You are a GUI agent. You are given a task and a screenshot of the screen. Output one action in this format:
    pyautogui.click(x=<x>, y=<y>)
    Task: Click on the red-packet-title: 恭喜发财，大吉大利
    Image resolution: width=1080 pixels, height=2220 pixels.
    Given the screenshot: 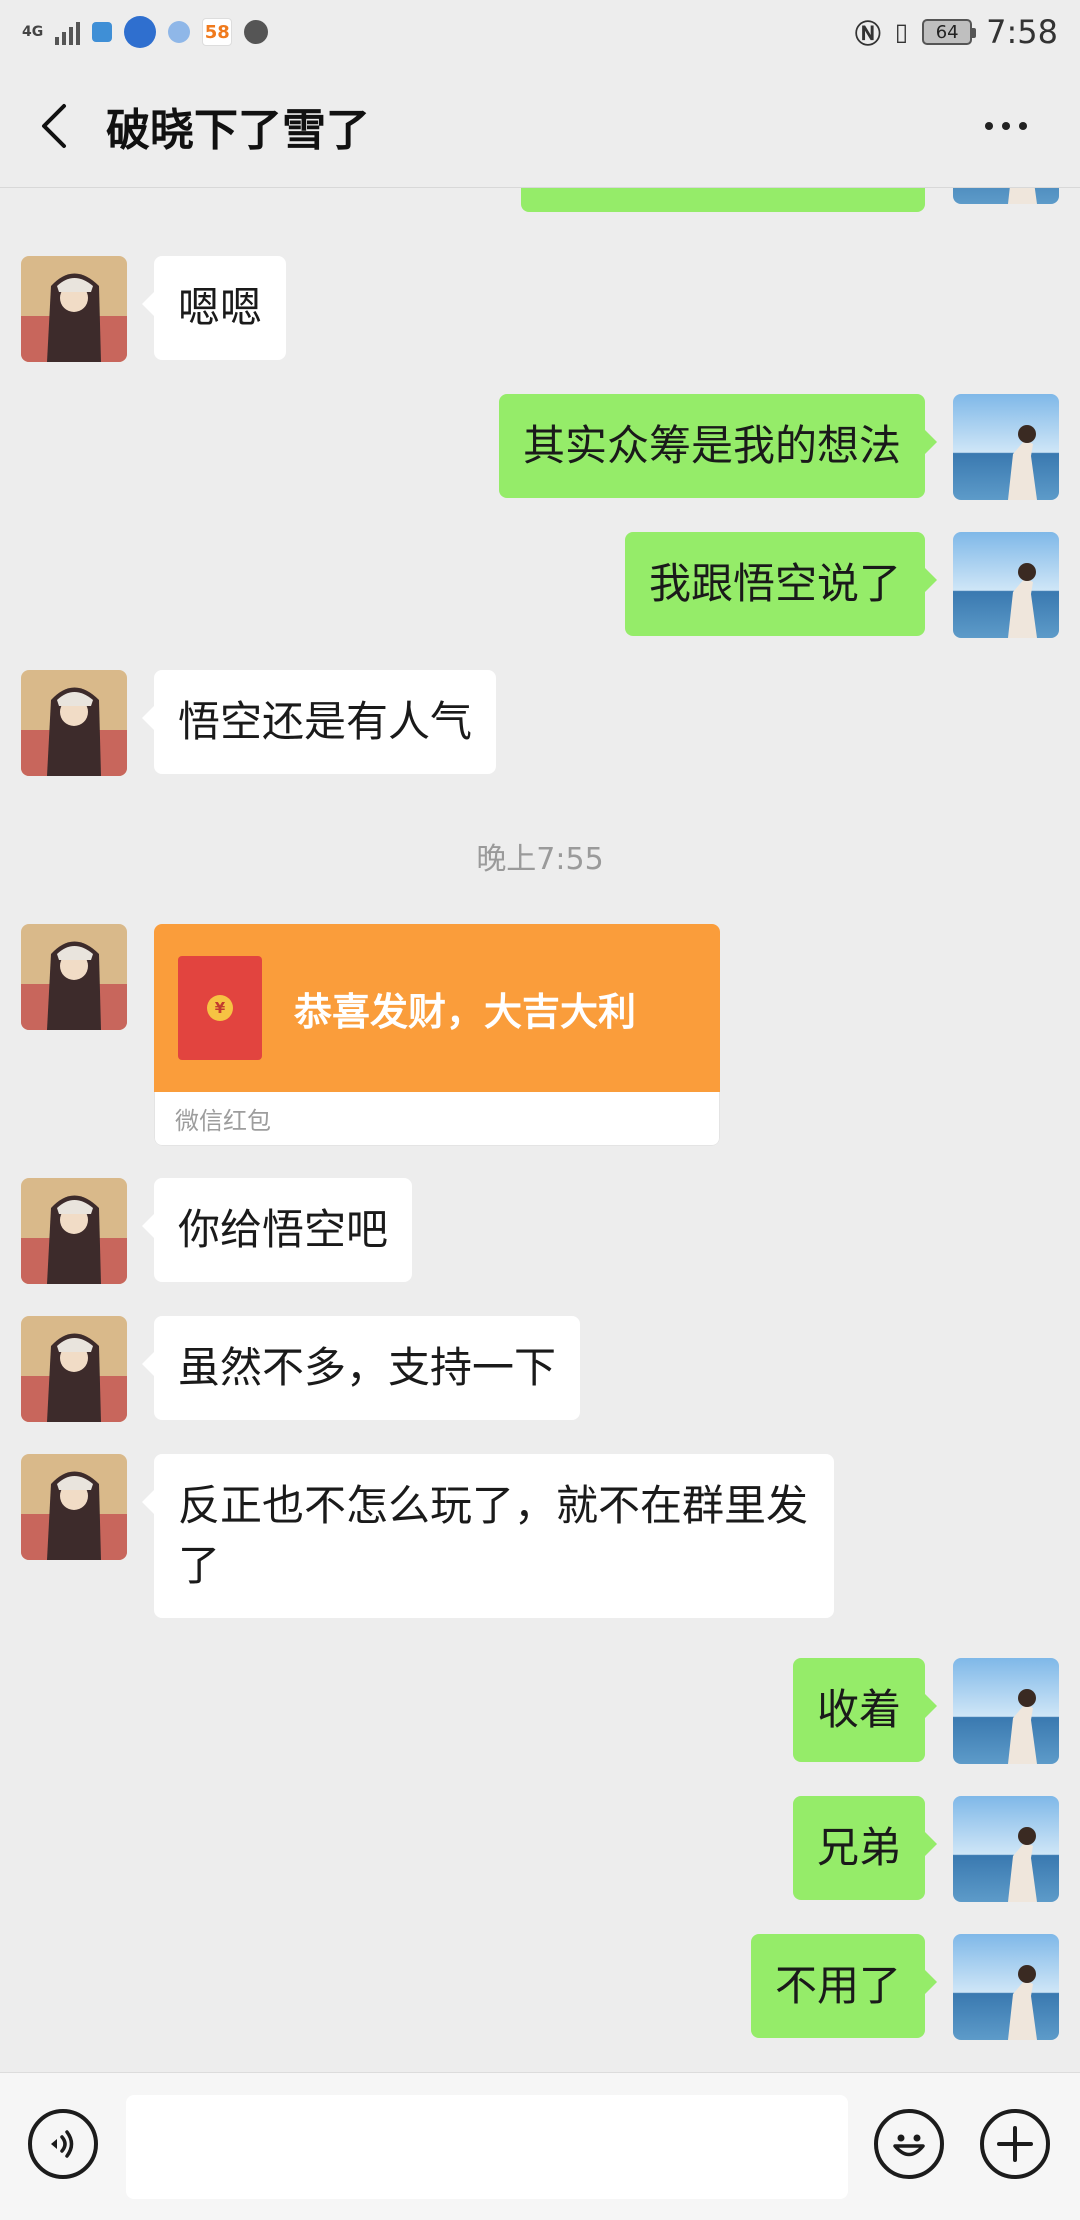 What is the action you would take?
    pyautogui.click(x=465, y=1011)
    